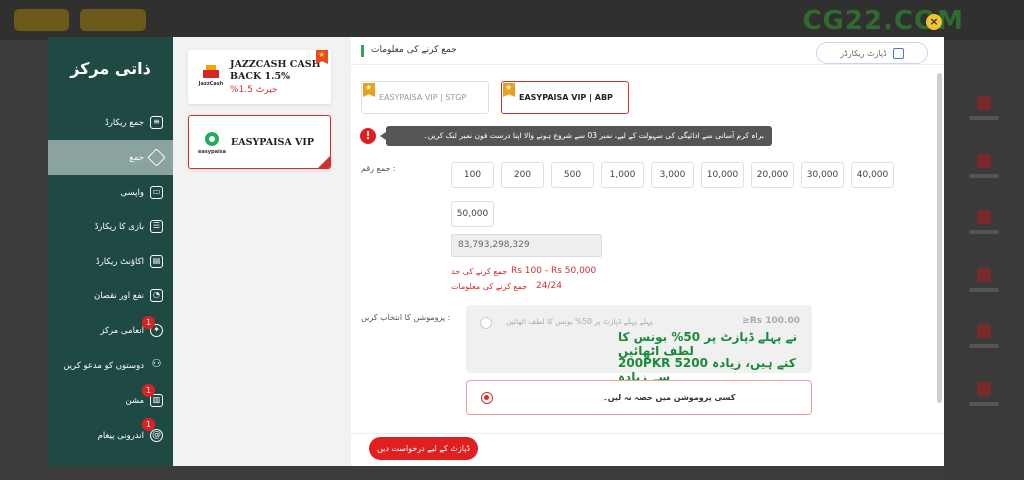 The width and height of the screenshot is (1024, 480). I want to click on selected-check-icon, so click(324, 162).